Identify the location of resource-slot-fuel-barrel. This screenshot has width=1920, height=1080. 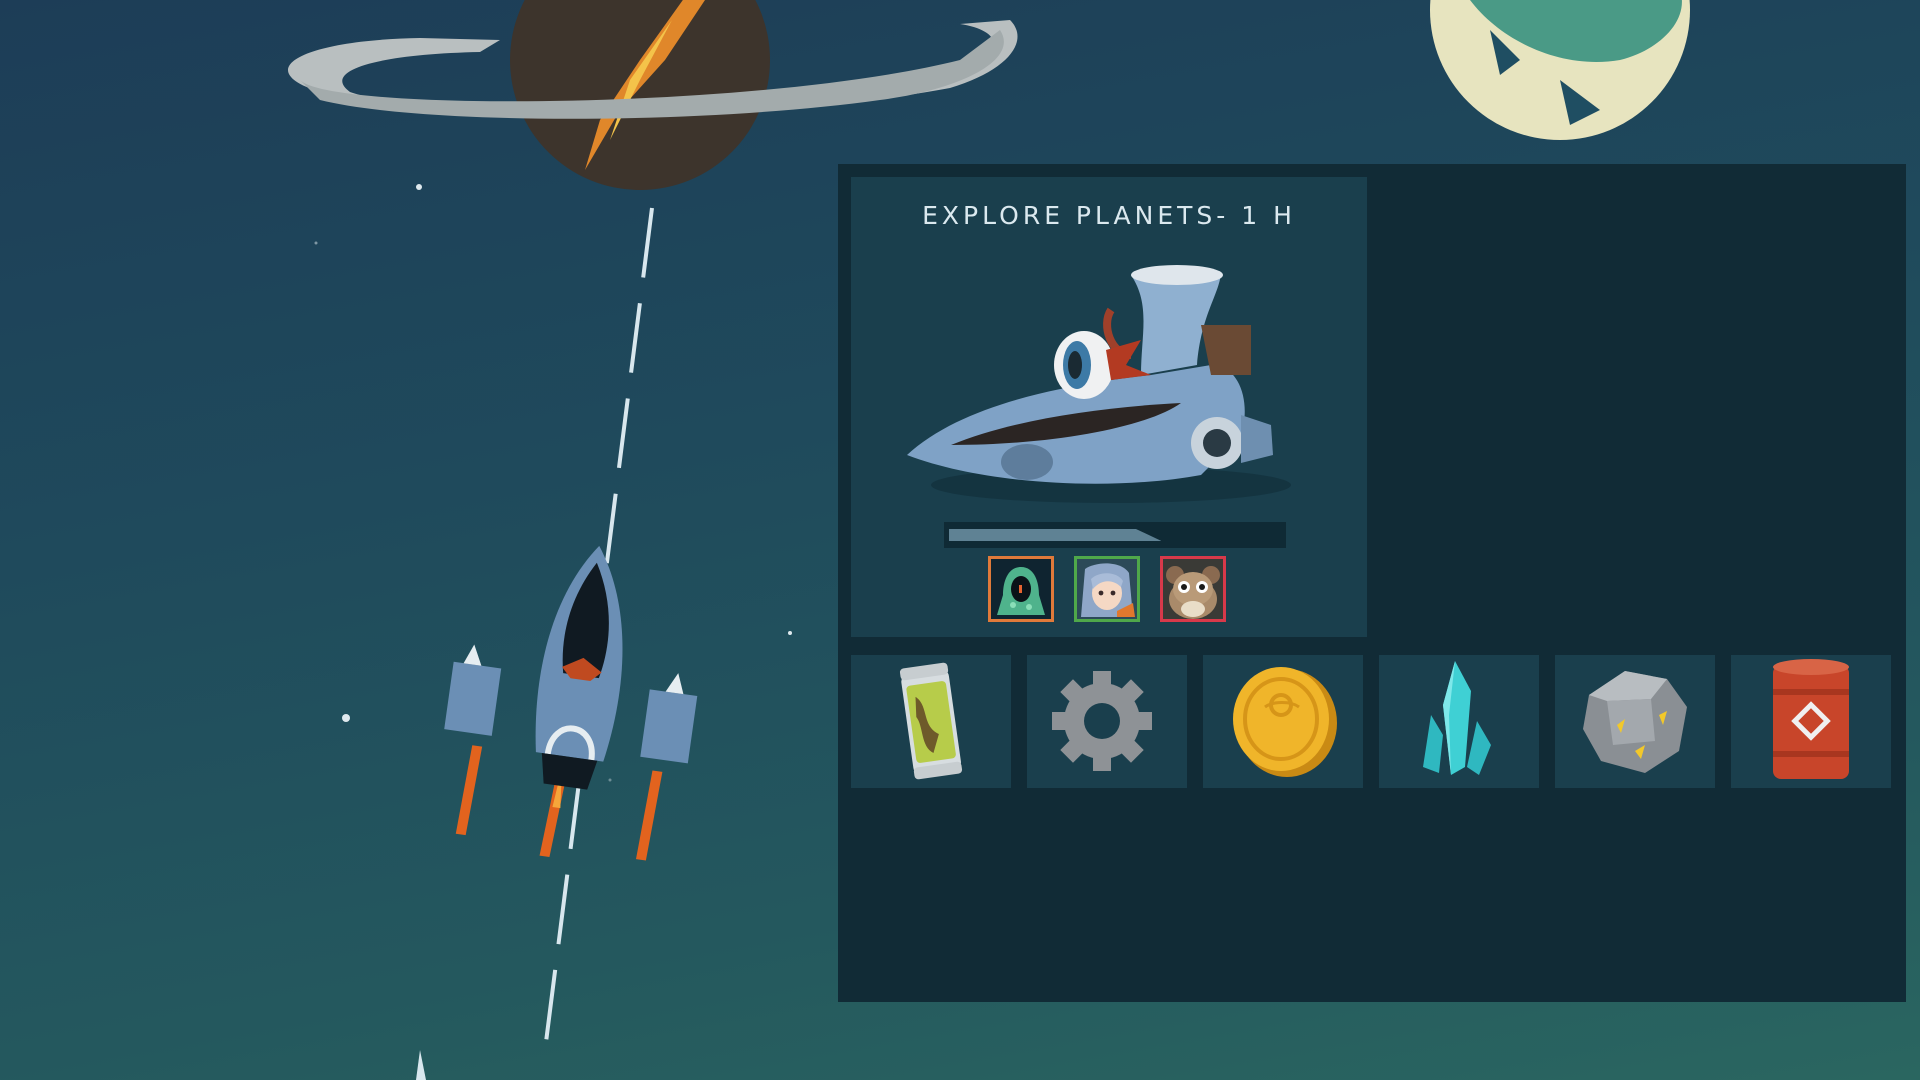
(1811, 721).